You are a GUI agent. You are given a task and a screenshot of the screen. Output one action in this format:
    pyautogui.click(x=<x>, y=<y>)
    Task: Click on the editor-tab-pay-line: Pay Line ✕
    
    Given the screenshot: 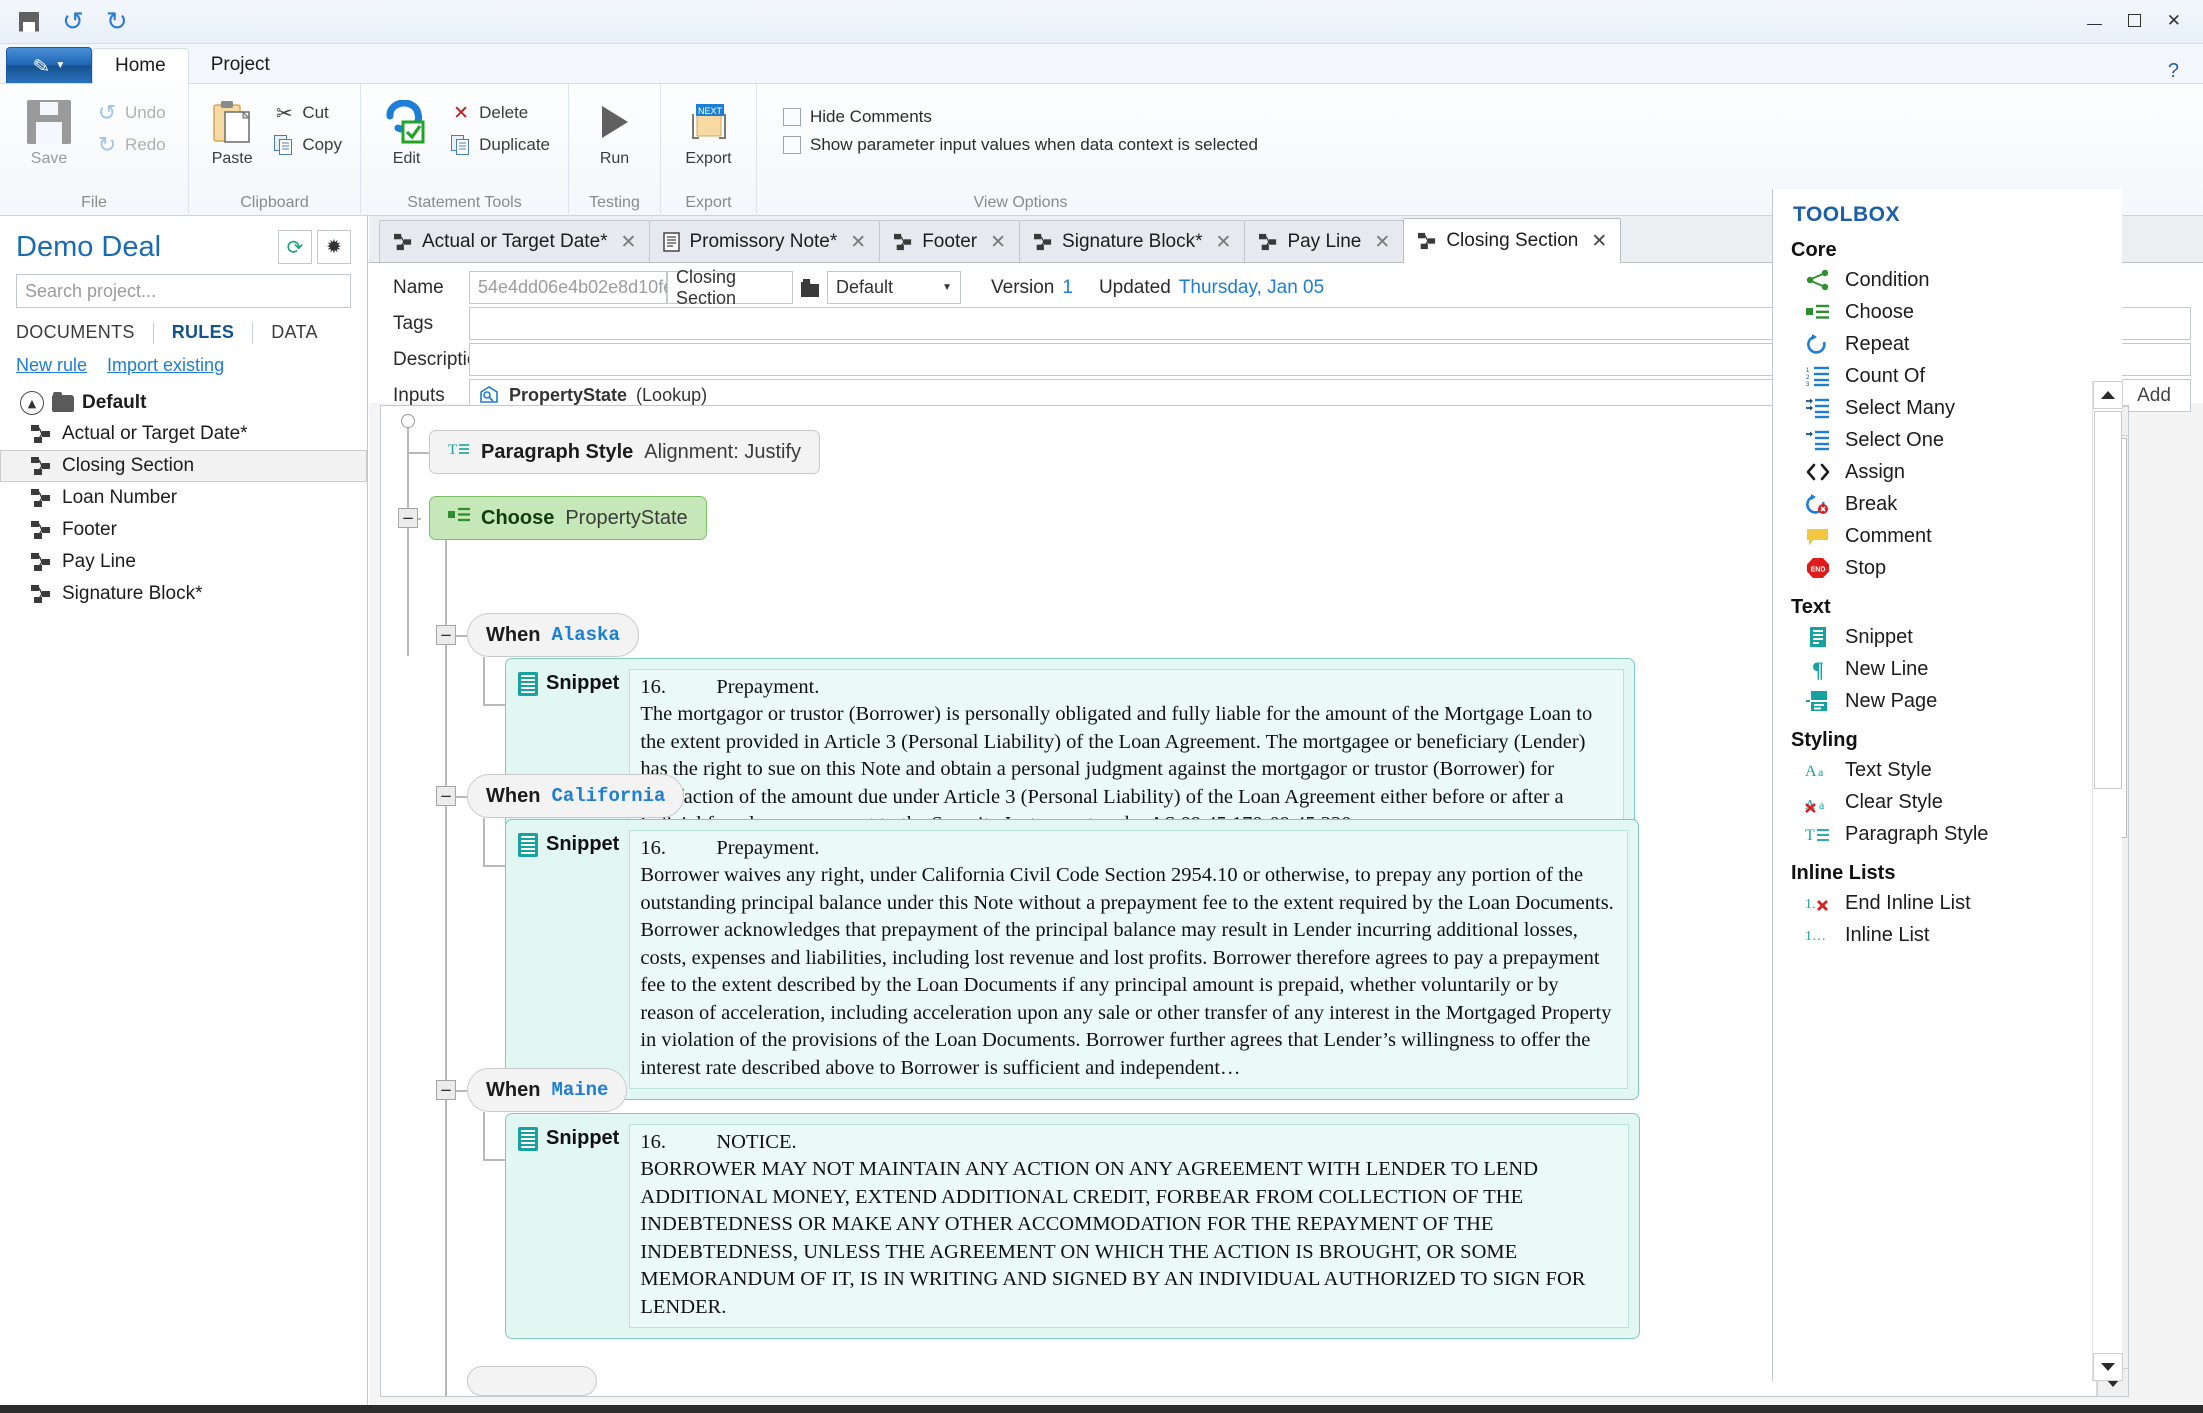 What is the action you would take?
    pyautogui.click(x=1324, y=241)
    